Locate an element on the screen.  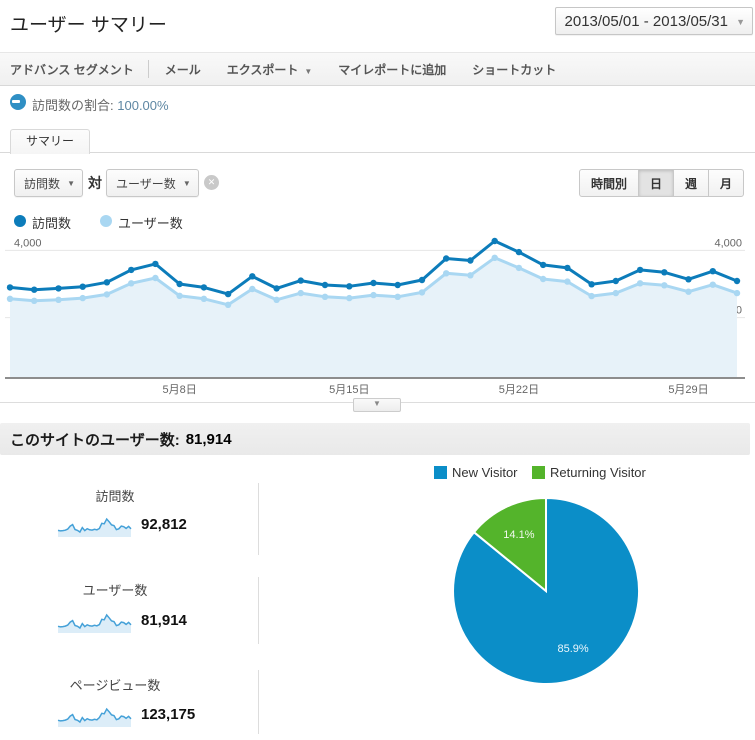
segment-summary: 訪問数の割合: 100.00% is located at coordinates (100, 104).